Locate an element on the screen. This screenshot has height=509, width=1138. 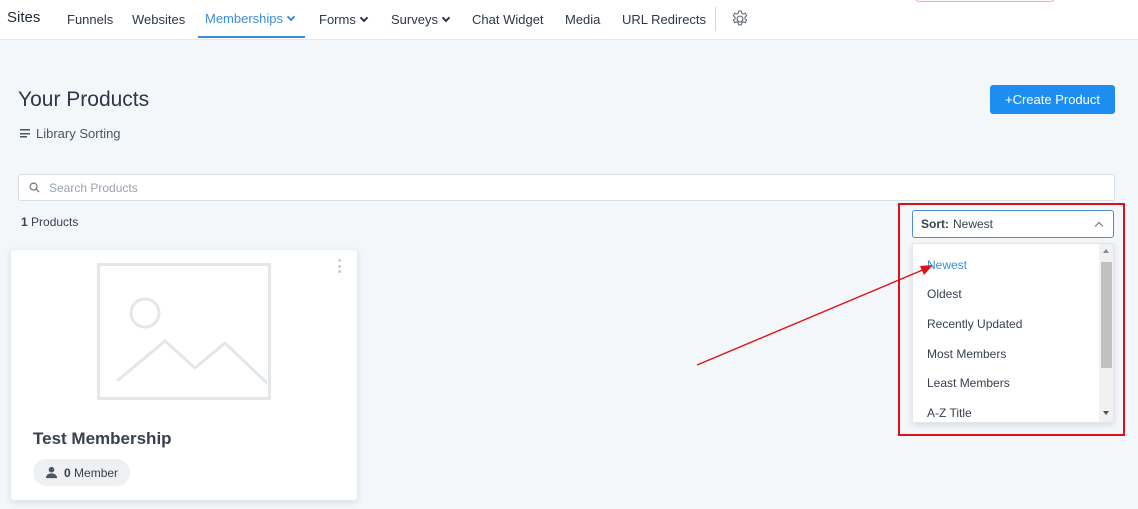
nav-item-label: Websites is located at coordinates (159, 19).